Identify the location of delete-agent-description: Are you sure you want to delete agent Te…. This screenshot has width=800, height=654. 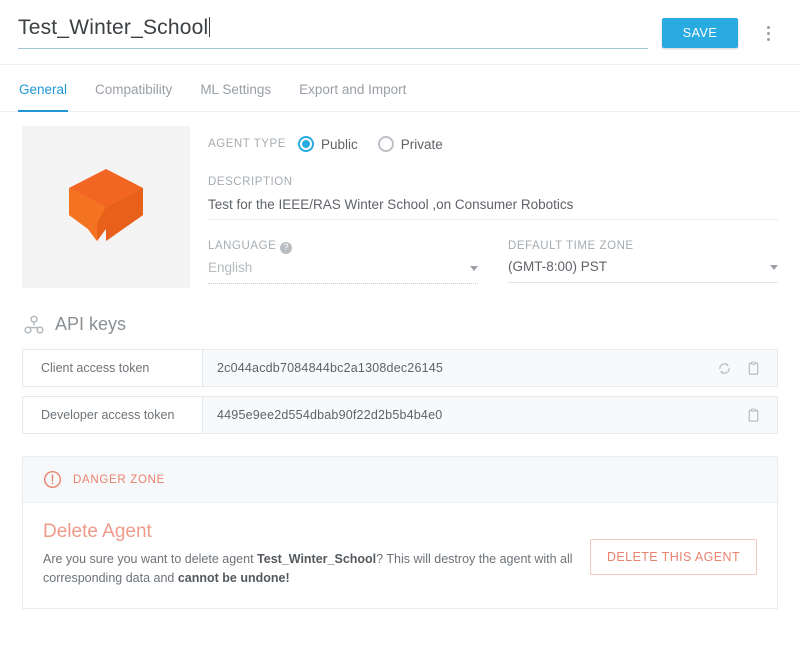
(308, 569).